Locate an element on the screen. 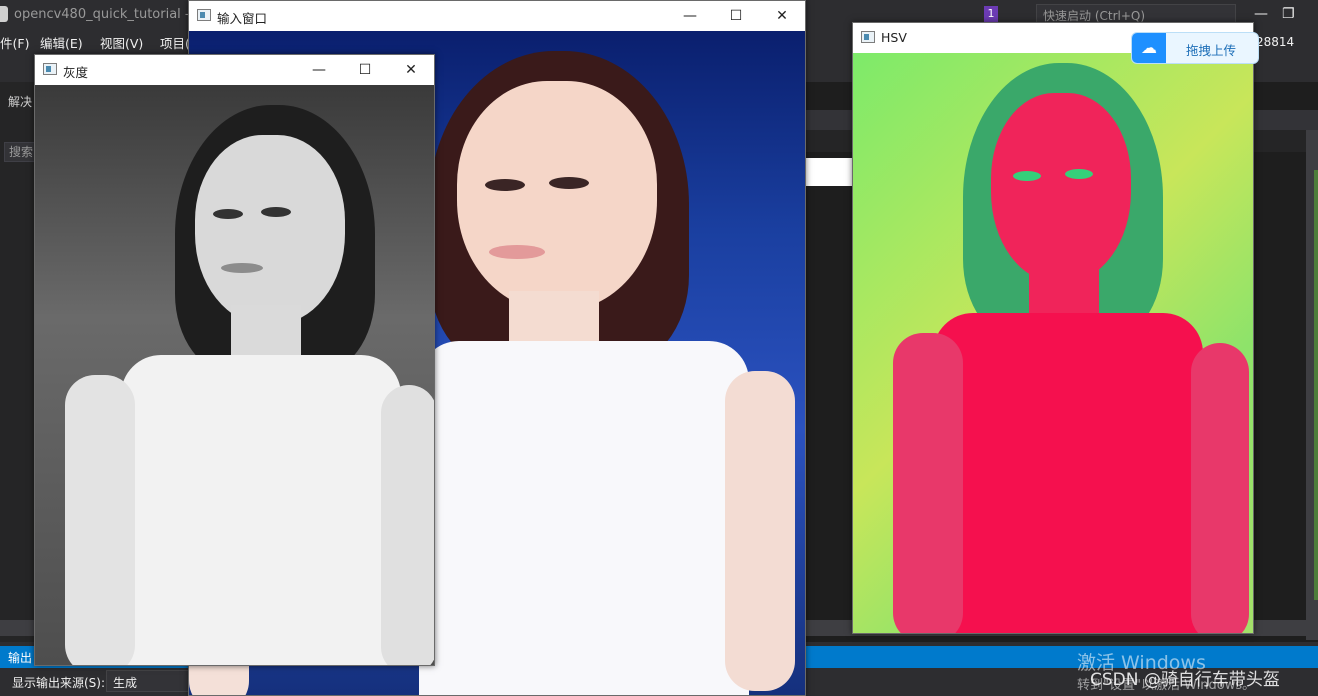 The height and width of the screenshot is (696, 1318). vs-restore-icon: ❐ is located at coordinates (1288, 14).